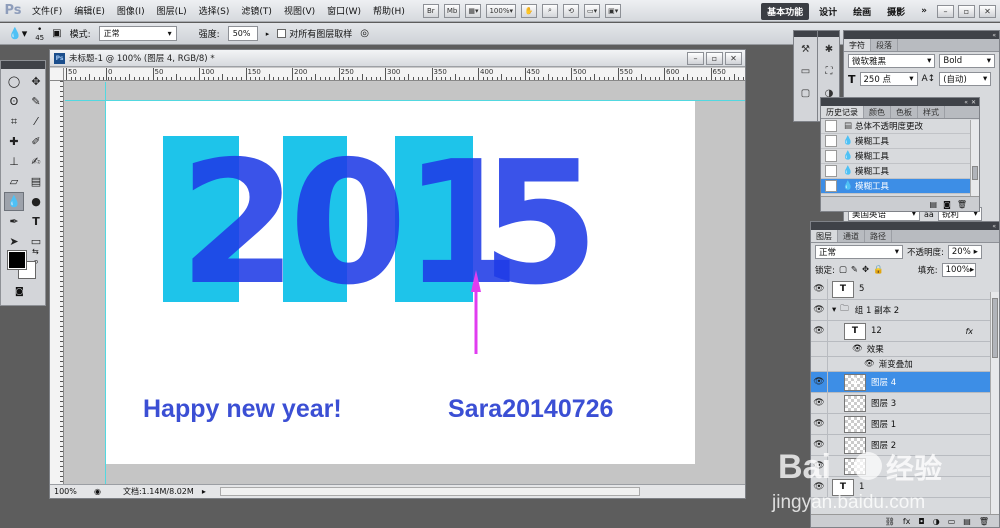  What do you see at coordinates (931, 112) in the screenshot?
I see `tab-styles: 样式` at bounding box center [931, 112].